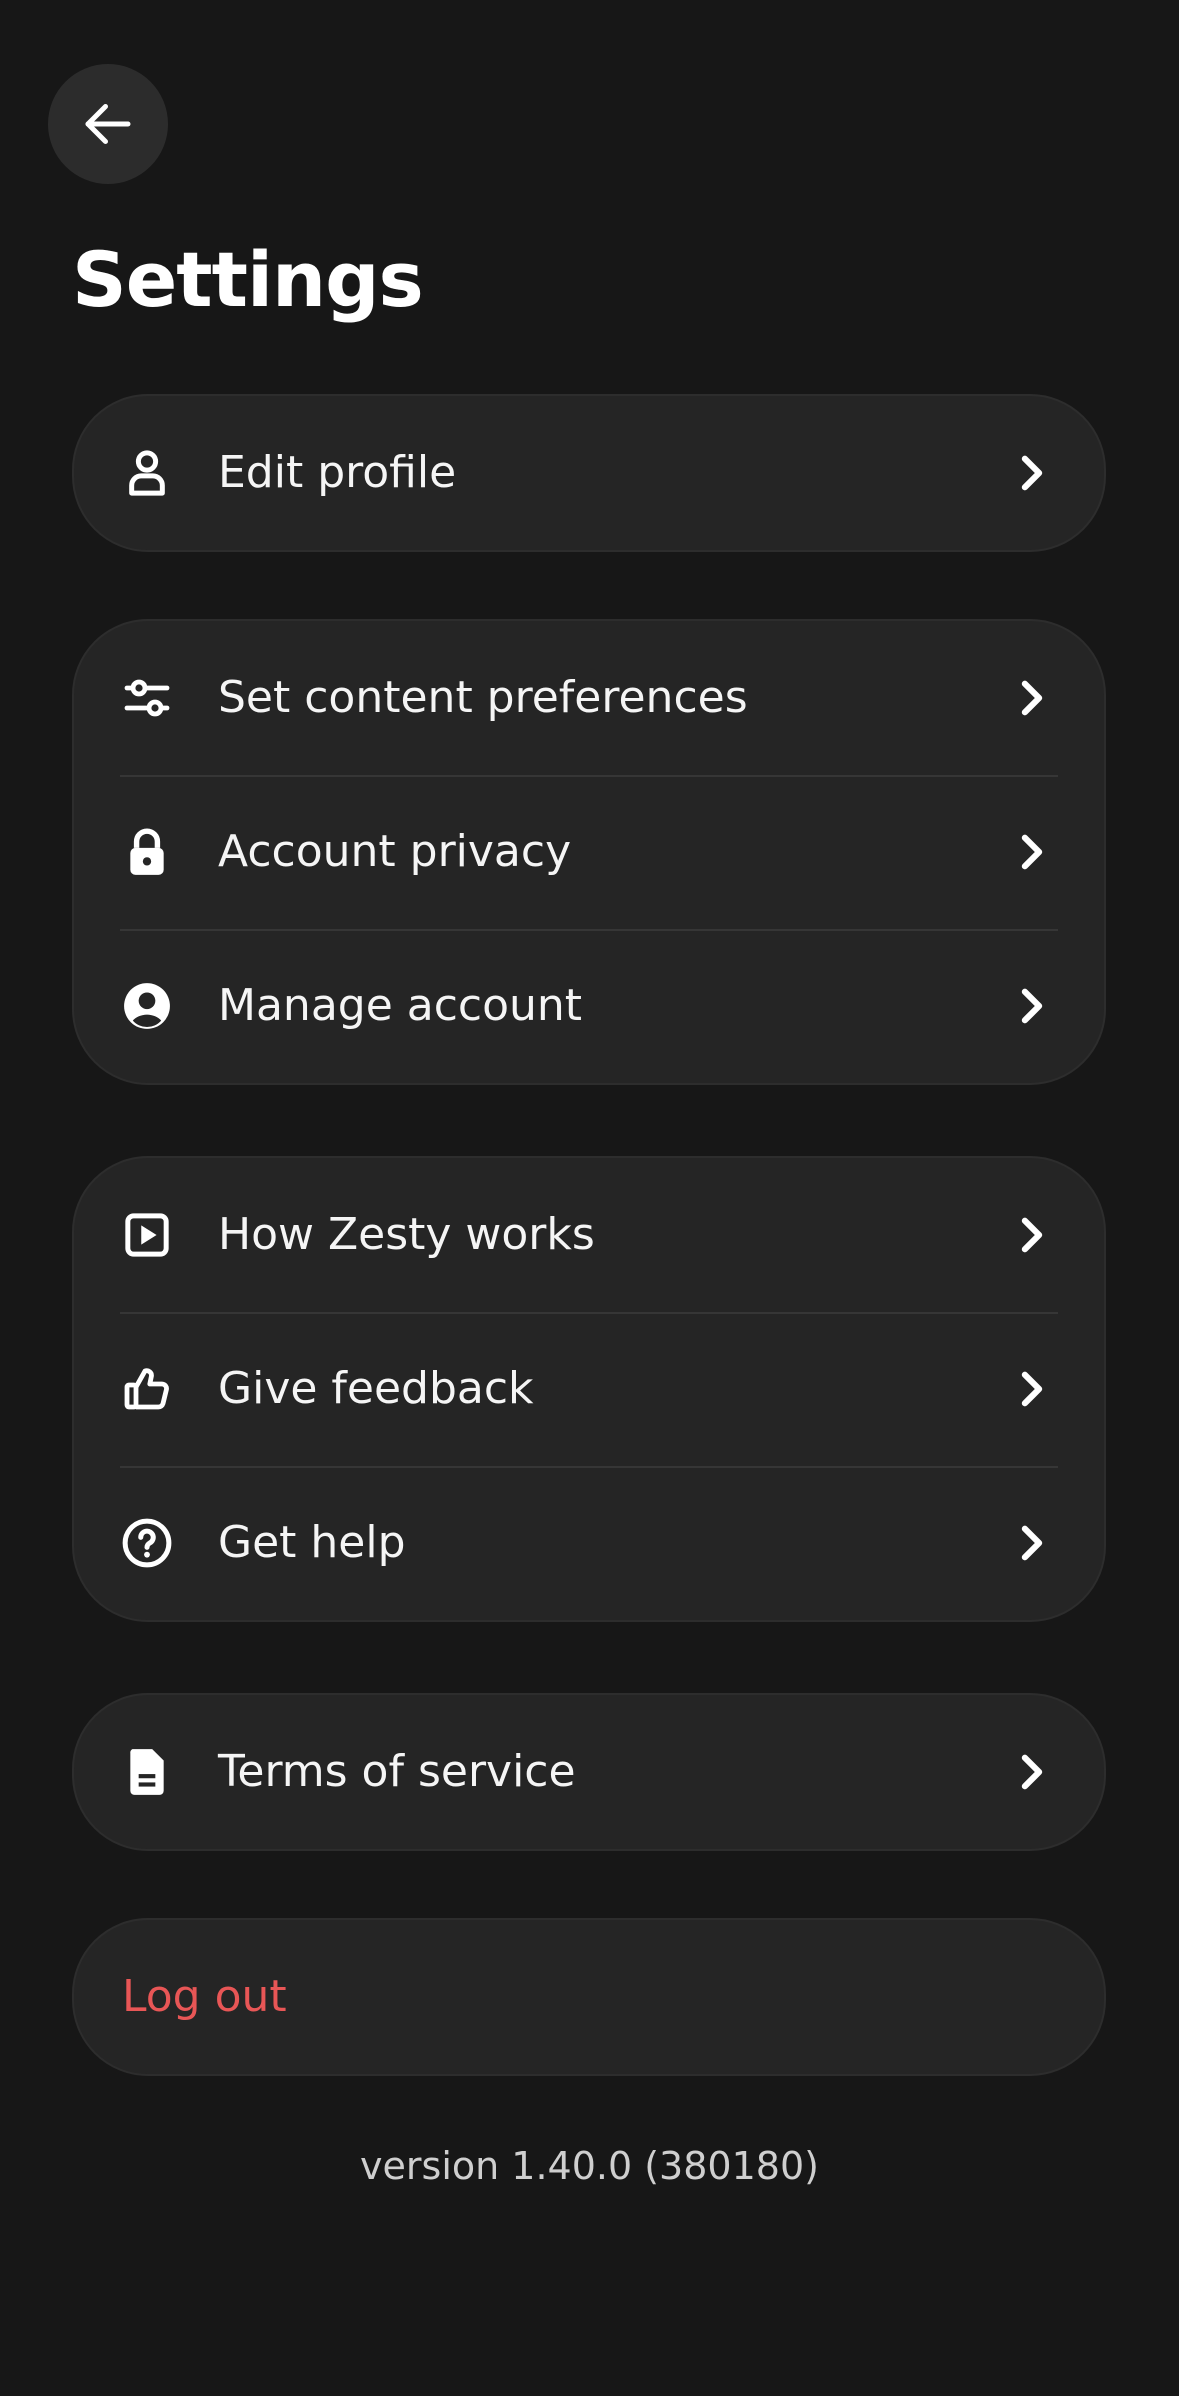 Image resolution: width=1179 pixels, height=2396 pixels. What do you see at coordinates (395, 851) in the screenshot?
I see `settings-item-label: Account privacy` at bounding box center [395, 851].